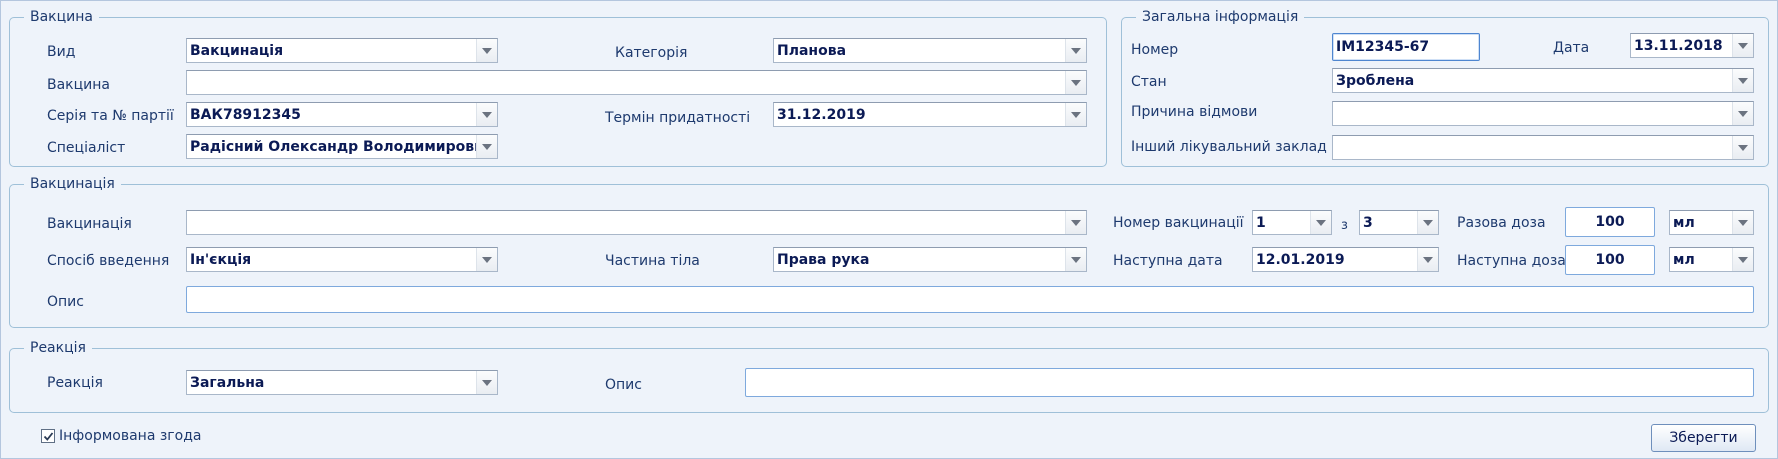 The image size is (1778, 459). Describe the element at coordinates (1684, 222) in the screenshot. I see `single-dose-unit-value: мл` at that location.